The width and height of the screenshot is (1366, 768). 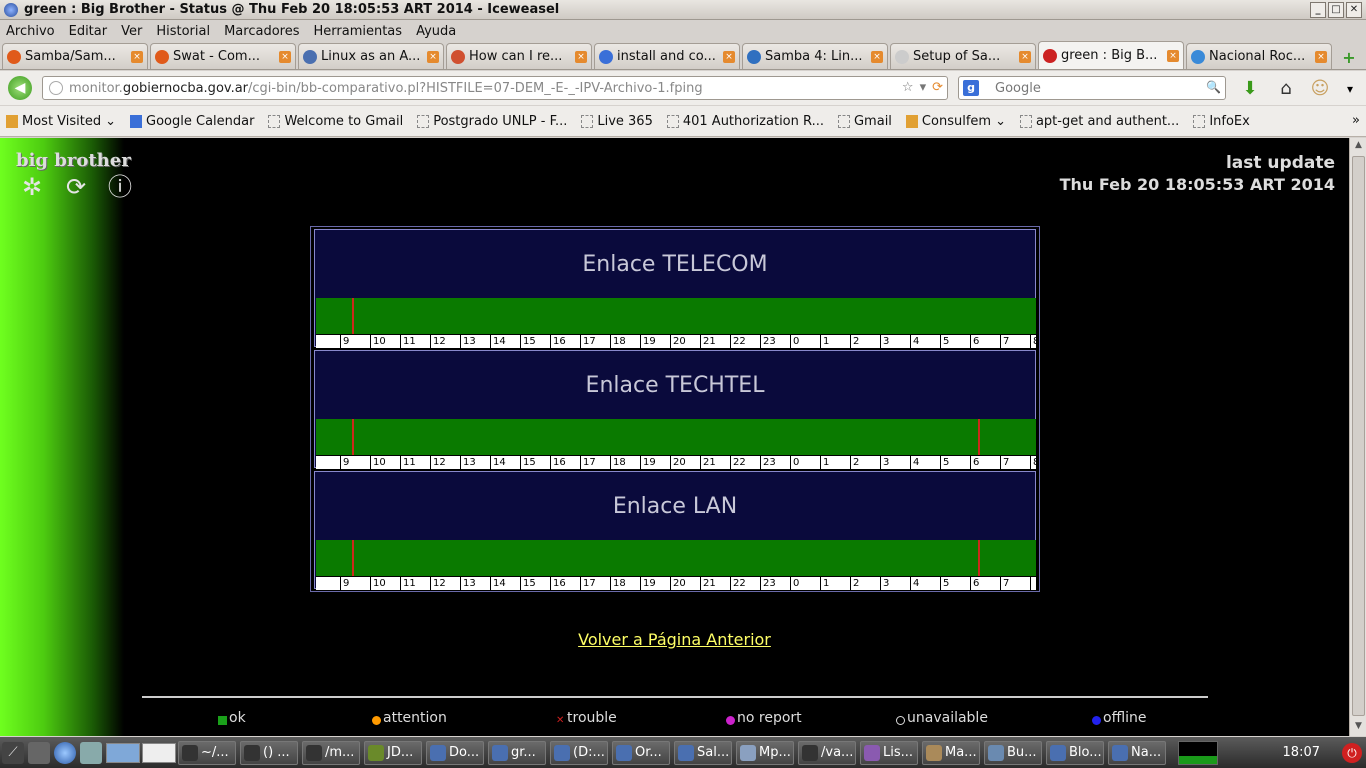 What do you see at coordinates (192, 121) in the screenshot?
I see `bookmark-item: Google Calendar` at bounding box center [192, 121].